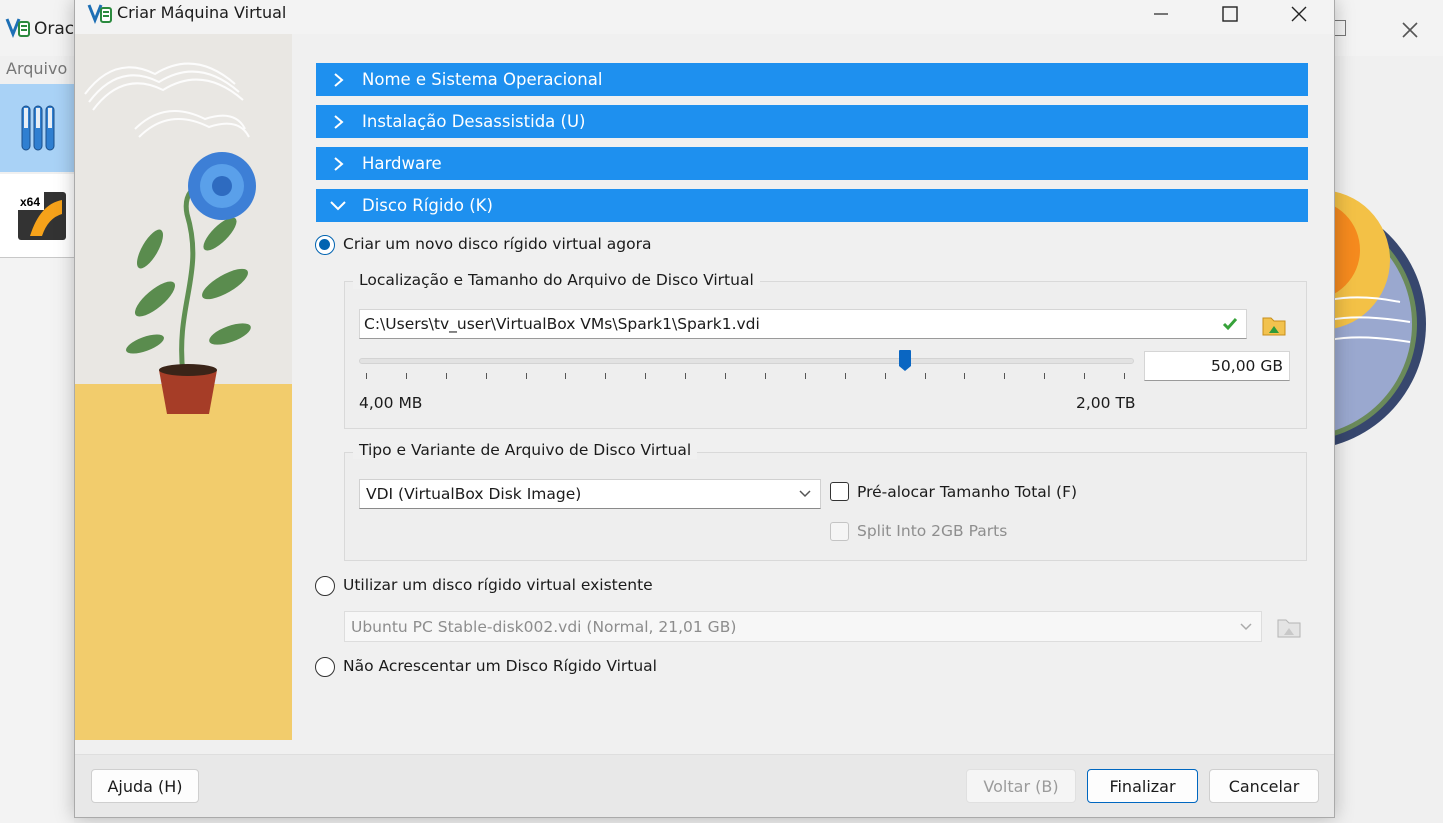 The width and height of the screenshot is (1443, 823). I want to click on split-2gb-checkbox, so click(839, 531).